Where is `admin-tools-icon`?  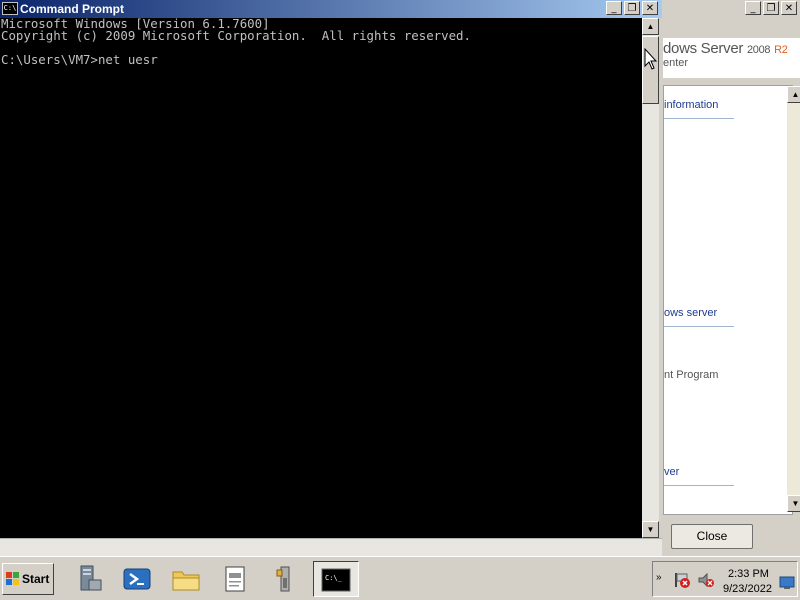 admin-tools-icon is located at coordinates (283, 579).